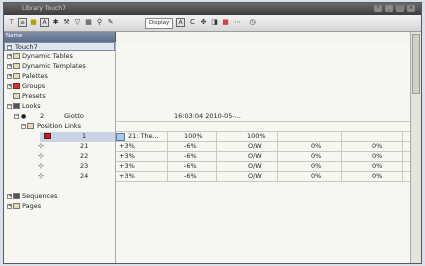 Image resolution: width=425 pixels, height=266 pixels. What do you see at coordinates (394, 8) in the screenshot?
I see `window-controls: ? _ □ ×` at bounding box center [394, 8].